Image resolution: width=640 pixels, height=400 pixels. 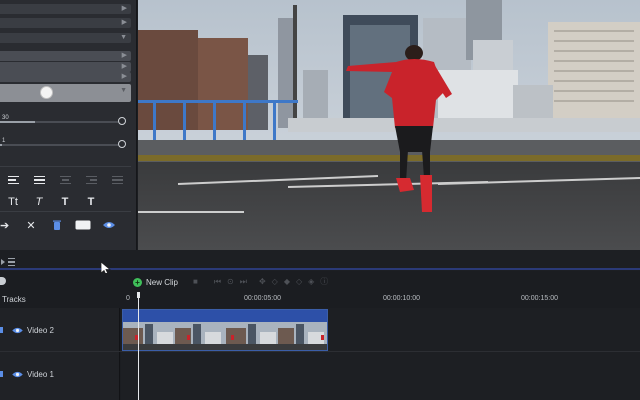 What do you see at coordinates (275, 282) in the screenshot?
I see `keyframe-prev-icon: ◇` at bounding box center [275, 282].